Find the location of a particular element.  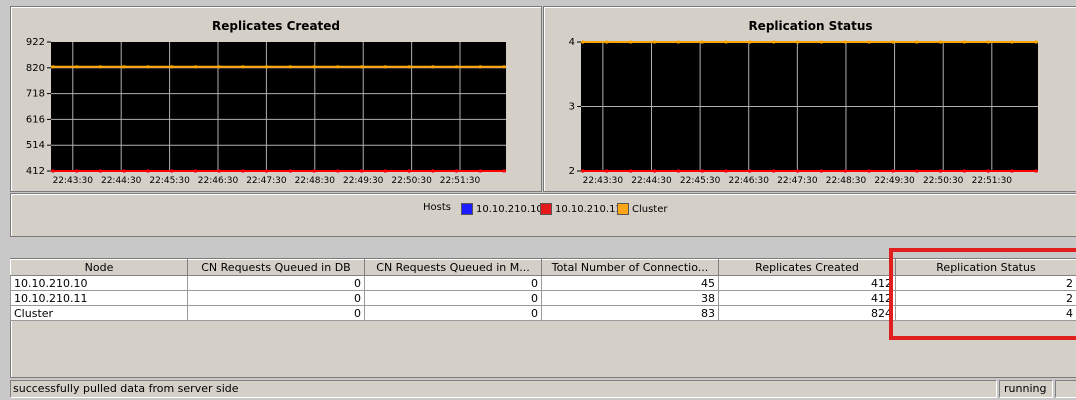

y-tick-label: 820 is located at coordinates (35, 68).